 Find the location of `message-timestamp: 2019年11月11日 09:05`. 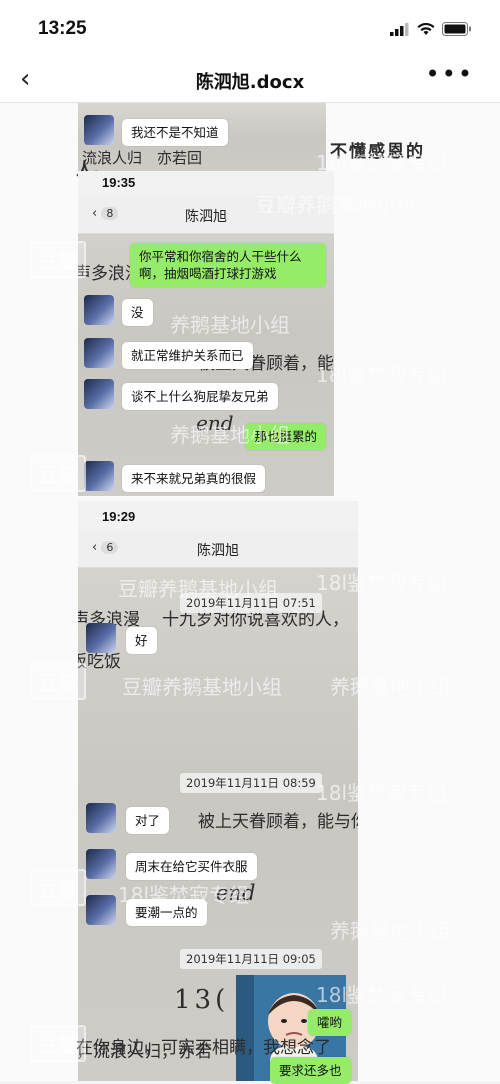

message-timestamp: 2019年11月11日 09:05 is located at coordinates (251, 959).